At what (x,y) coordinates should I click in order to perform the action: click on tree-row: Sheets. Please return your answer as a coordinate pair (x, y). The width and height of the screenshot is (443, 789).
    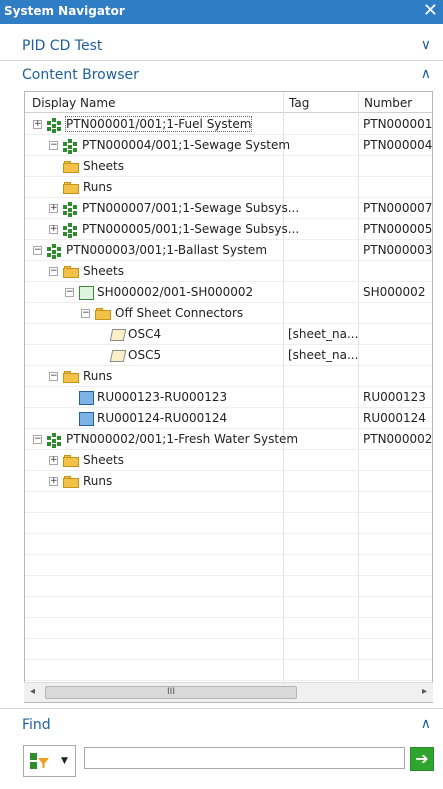
    Looking at the image, I should click on (228, 166).